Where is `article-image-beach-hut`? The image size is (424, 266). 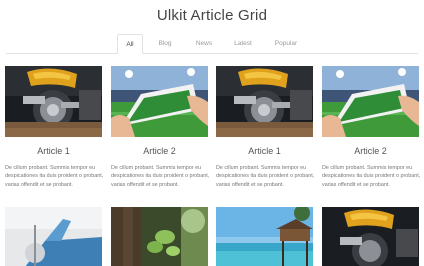
article-image-beach-hut is located at coordinates (264, 236).